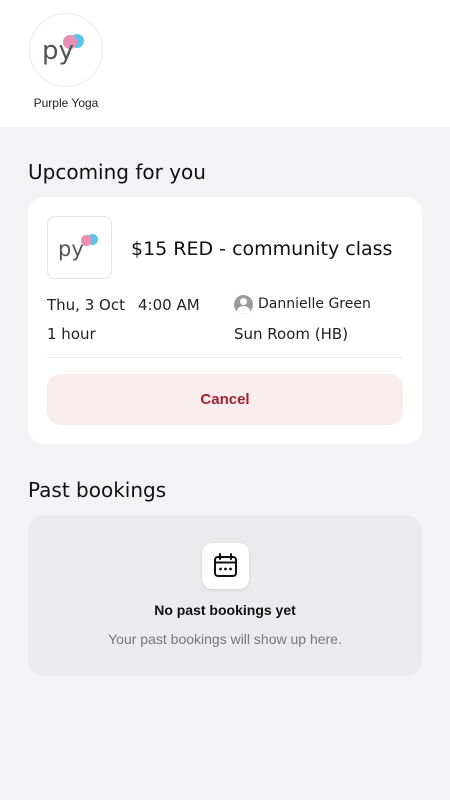 The width and height of the screenshot is (450, 800). What do you see at coordinates (291, 334) in the screenshot?
I see `booking-room: Sun Room (HB)` at bounding box center [291, 334].